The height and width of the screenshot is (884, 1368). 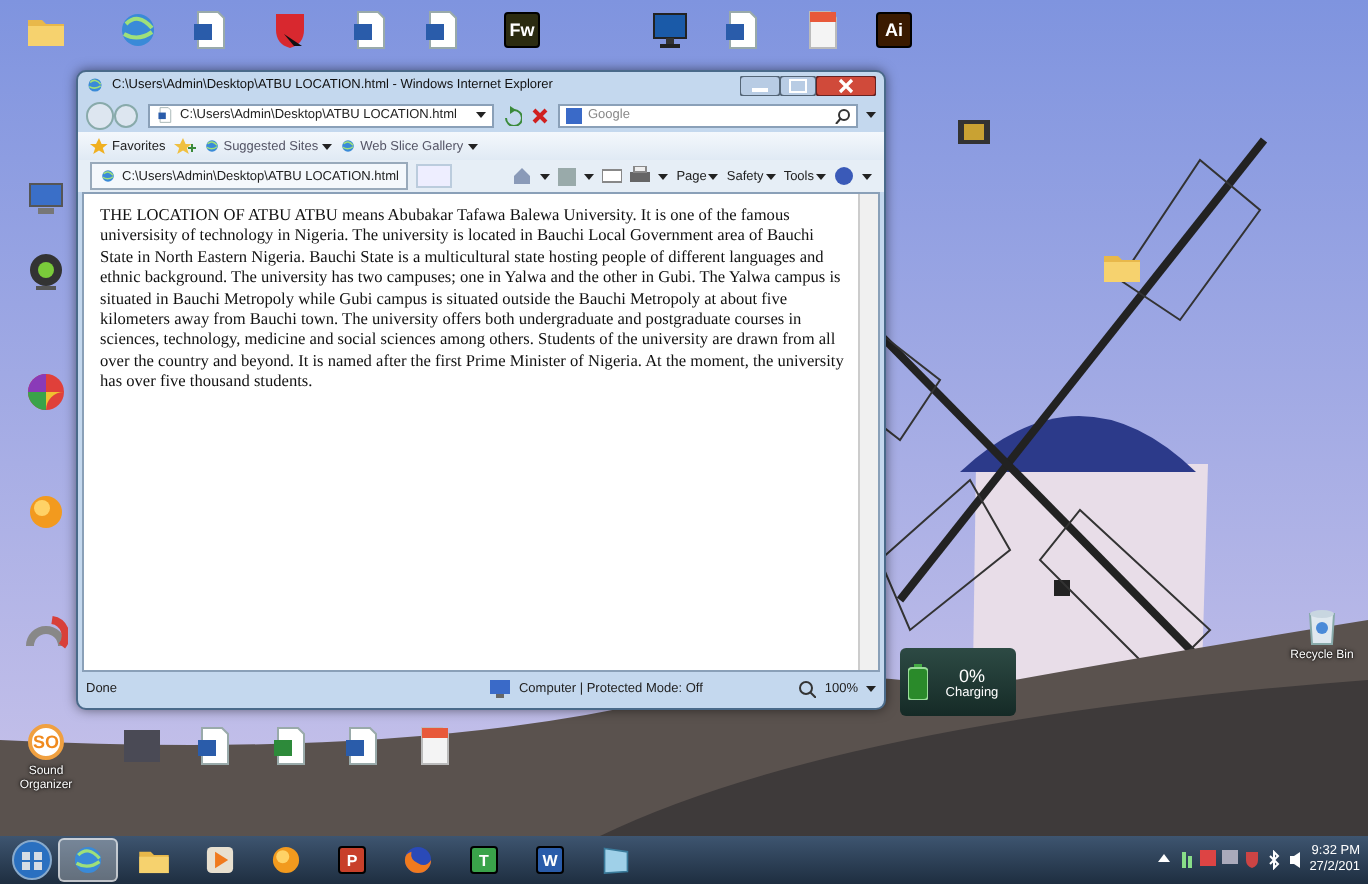 I want to click on print-icon, so click(x=640, y=176).